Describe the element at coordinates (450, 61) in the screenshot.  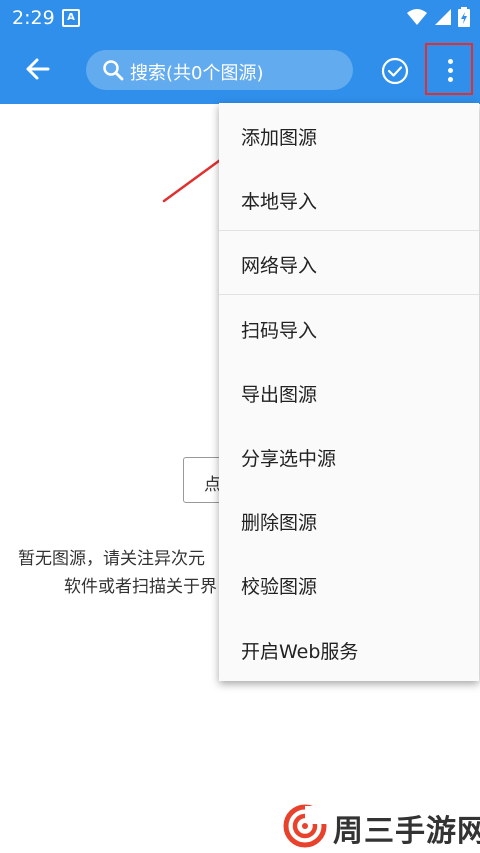
I see `more-vert-icon` at that location.